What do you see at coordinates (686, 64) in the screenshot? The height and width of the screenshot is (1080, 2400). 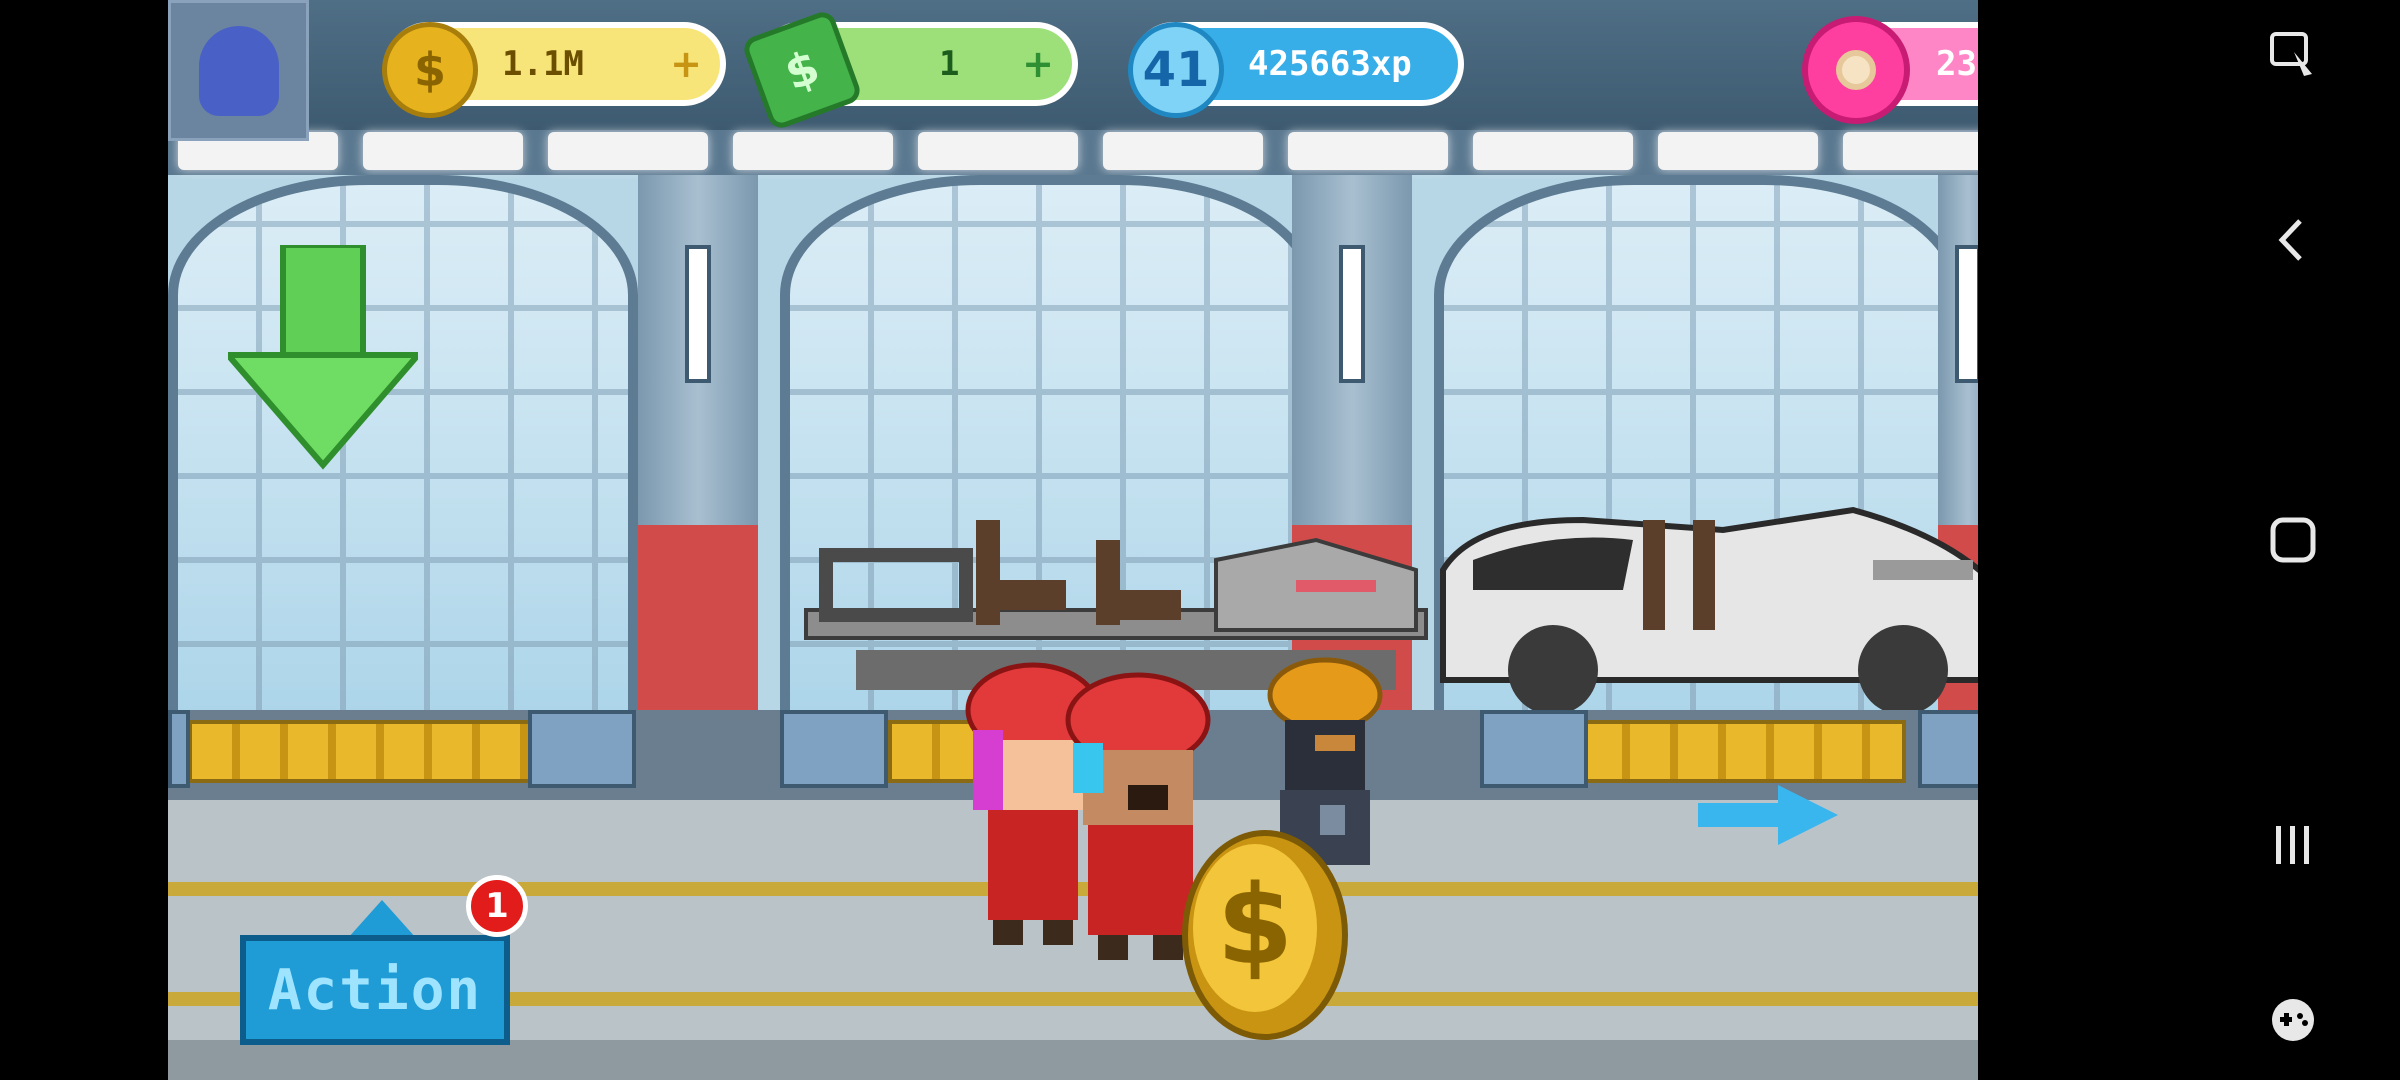 I see `add-coins-button: +` at bounding box center [686, 64].